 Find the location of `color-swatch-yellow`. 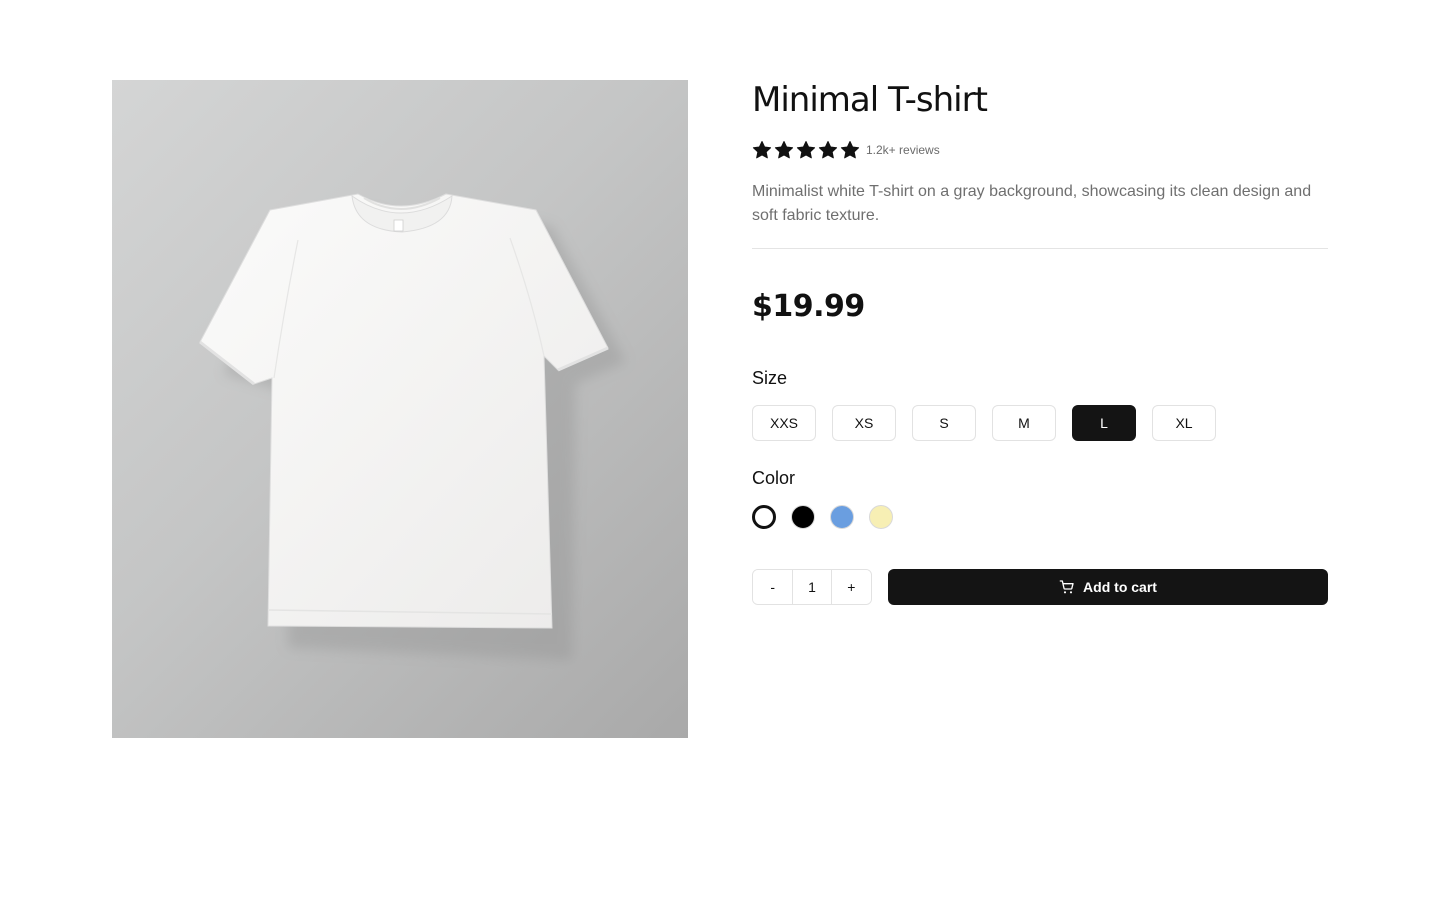

color-swatch-yellow is located at coordinates (881, 517).